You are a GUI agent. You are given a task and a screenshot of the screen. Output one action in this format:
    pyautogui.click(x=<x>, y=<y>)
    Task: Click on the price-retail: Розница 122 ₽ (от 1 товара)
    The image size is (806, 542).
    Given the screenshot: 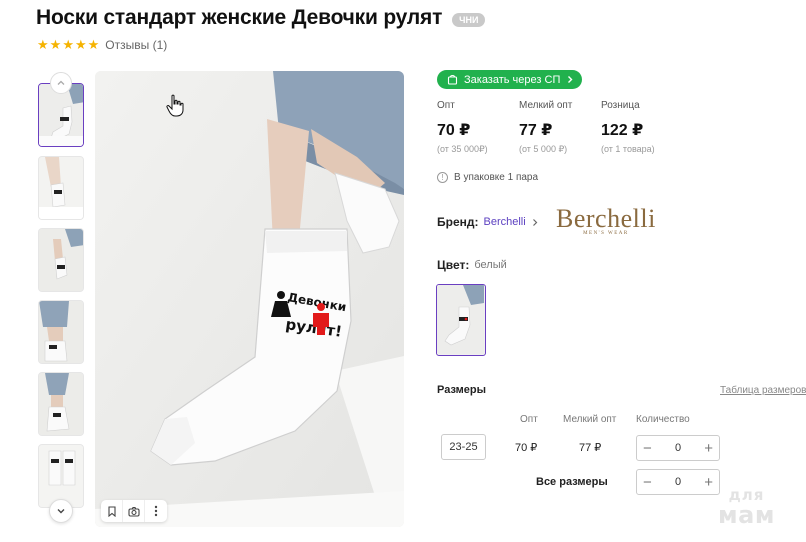 What is the action you would take?
    pyautogui.click(x=642, y=127)
    